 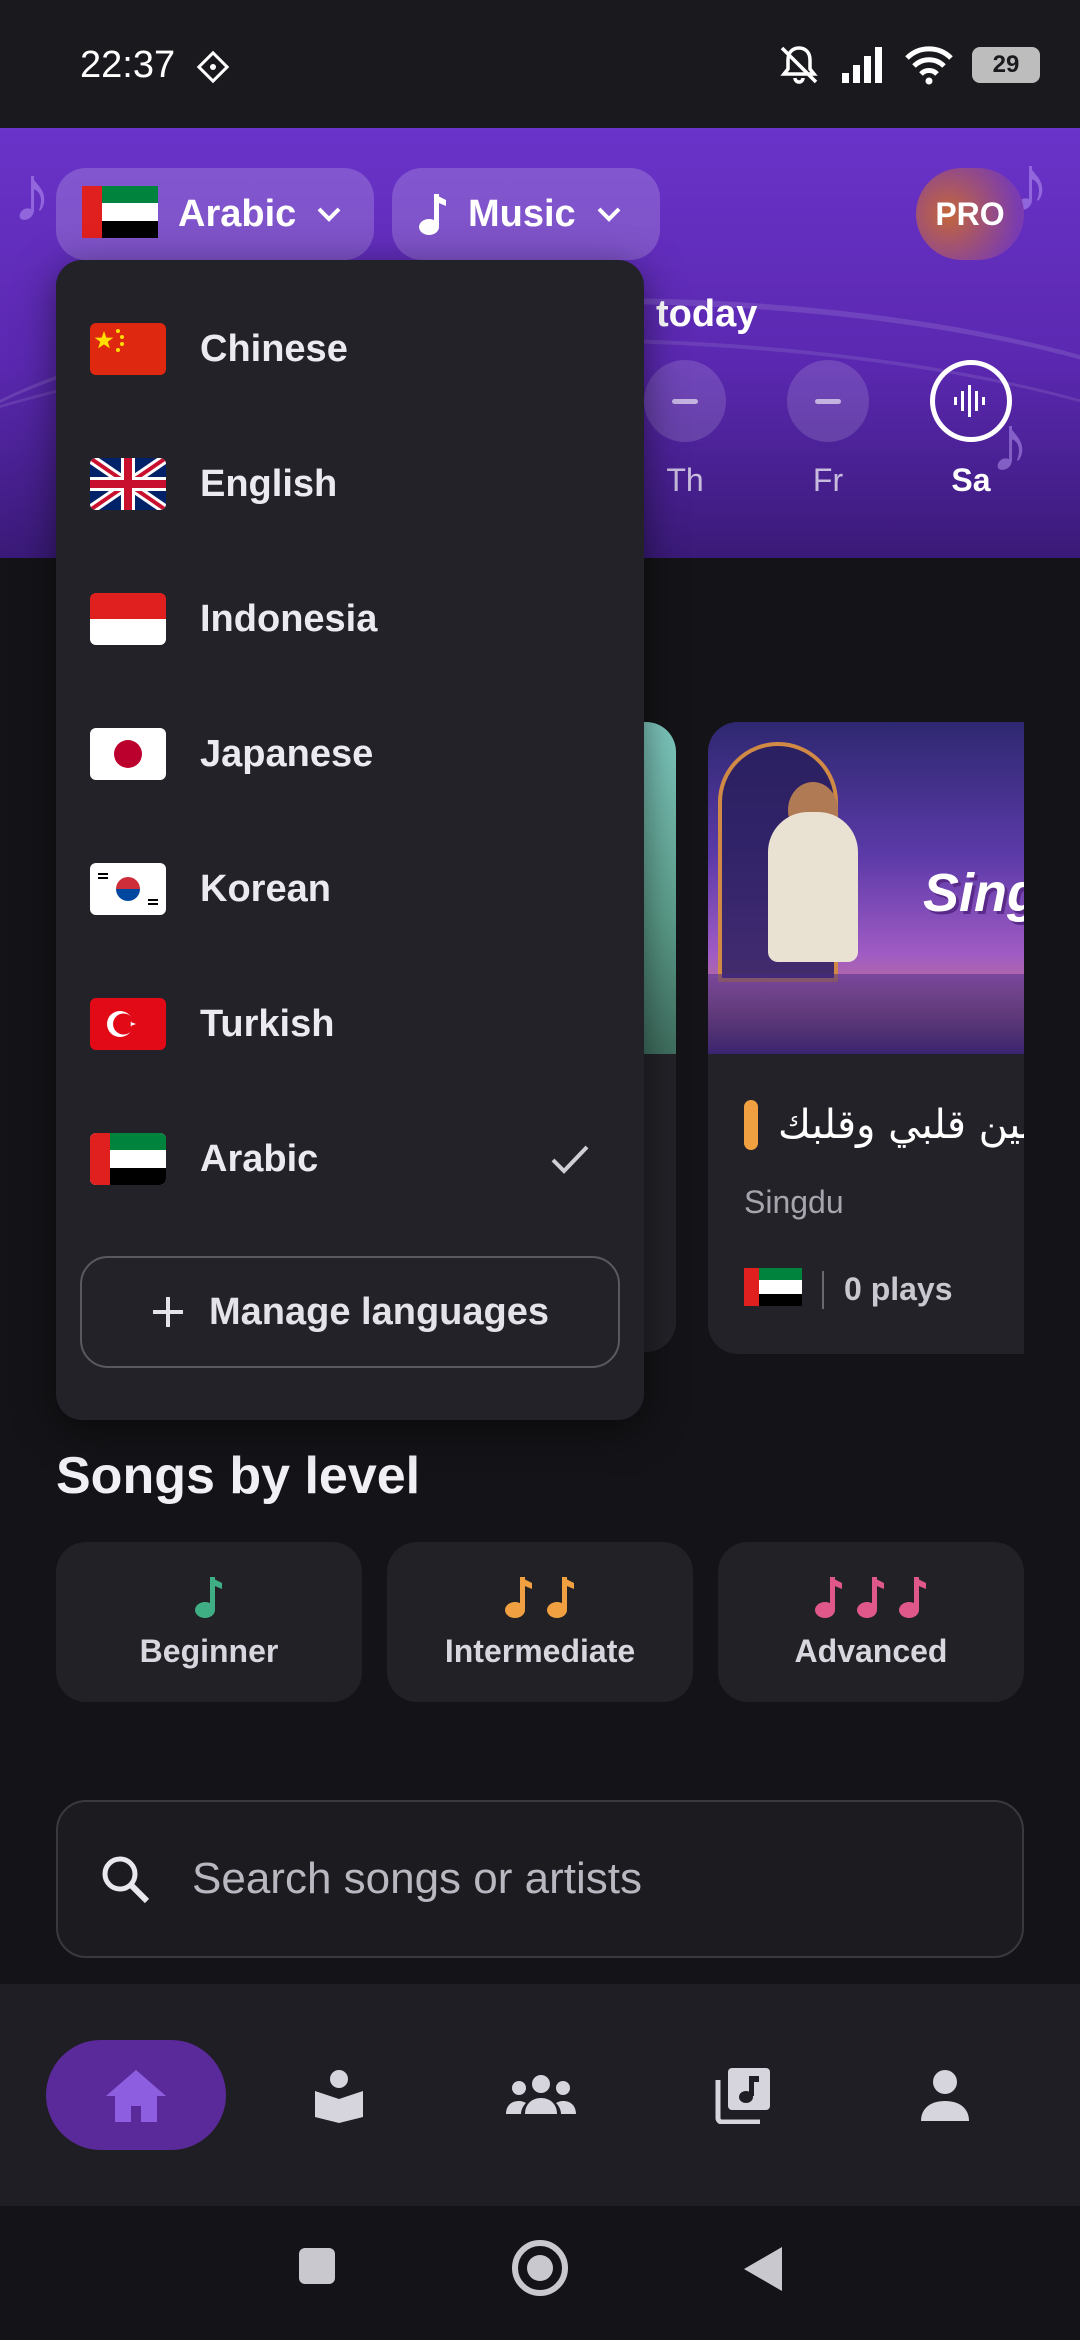 What do you see at coordinates (866, 888) in the screenshot?
I see `song-card-art: Sing` at bounding box center [866, 888].